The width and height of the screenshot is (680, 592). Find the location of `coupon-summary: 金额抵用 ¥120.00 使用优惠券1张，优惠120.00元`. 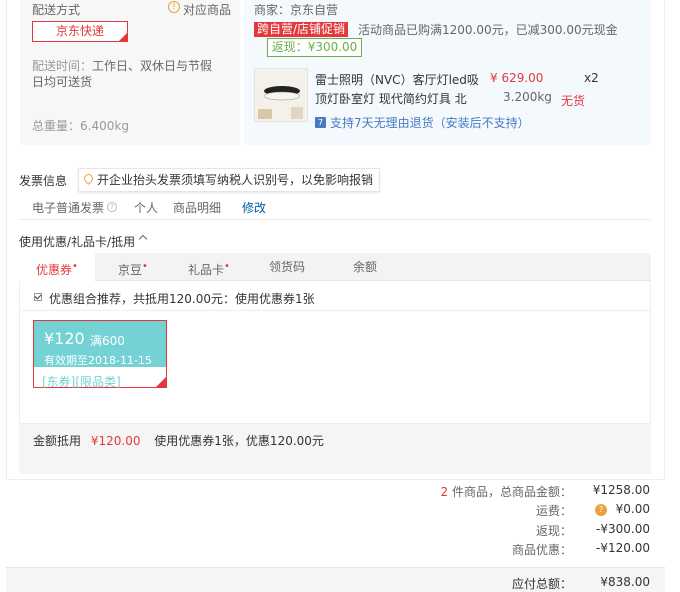

coupon-summary: 金额抵用 ¥120.00 使用优惠券1张，优惠120.00元 is located at coordinates (178, 440).